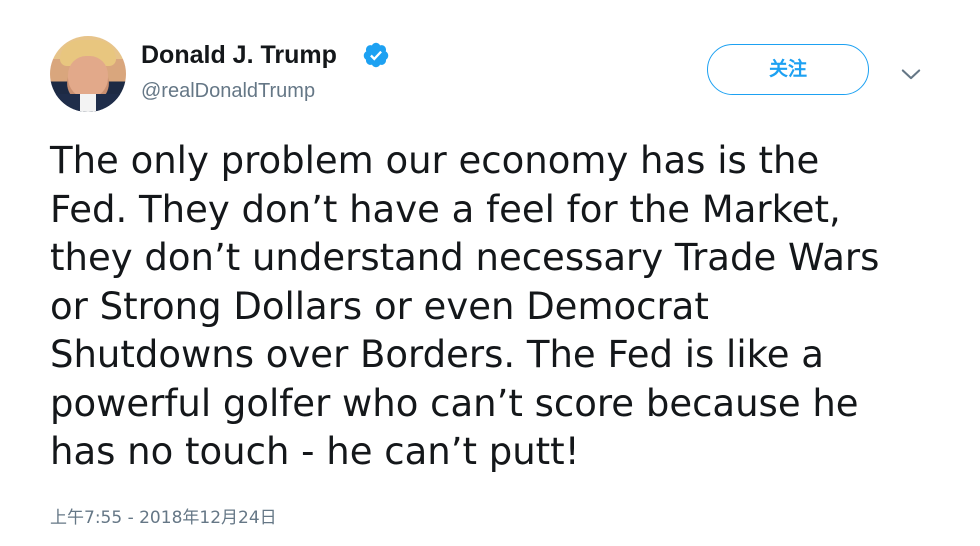 Image resolution: width=980 pixels, height=546 pixels. I want to click on tweet-text-line: has no touch - he can’t putt!, so click(315, 451).